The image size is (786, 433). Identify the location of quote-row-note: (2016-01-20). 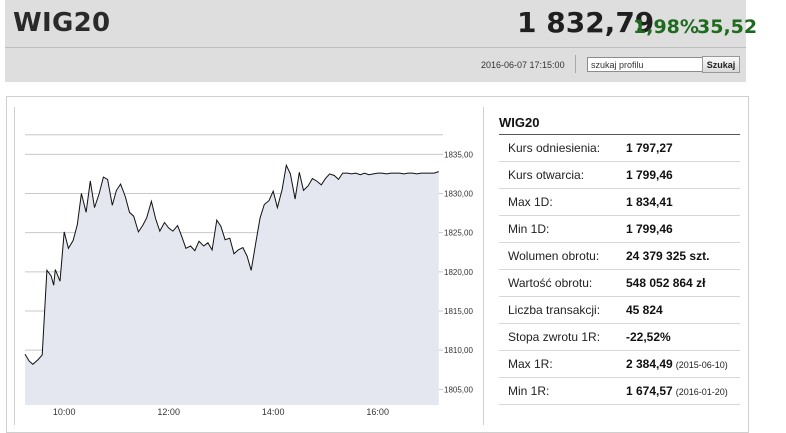
(701, 392).